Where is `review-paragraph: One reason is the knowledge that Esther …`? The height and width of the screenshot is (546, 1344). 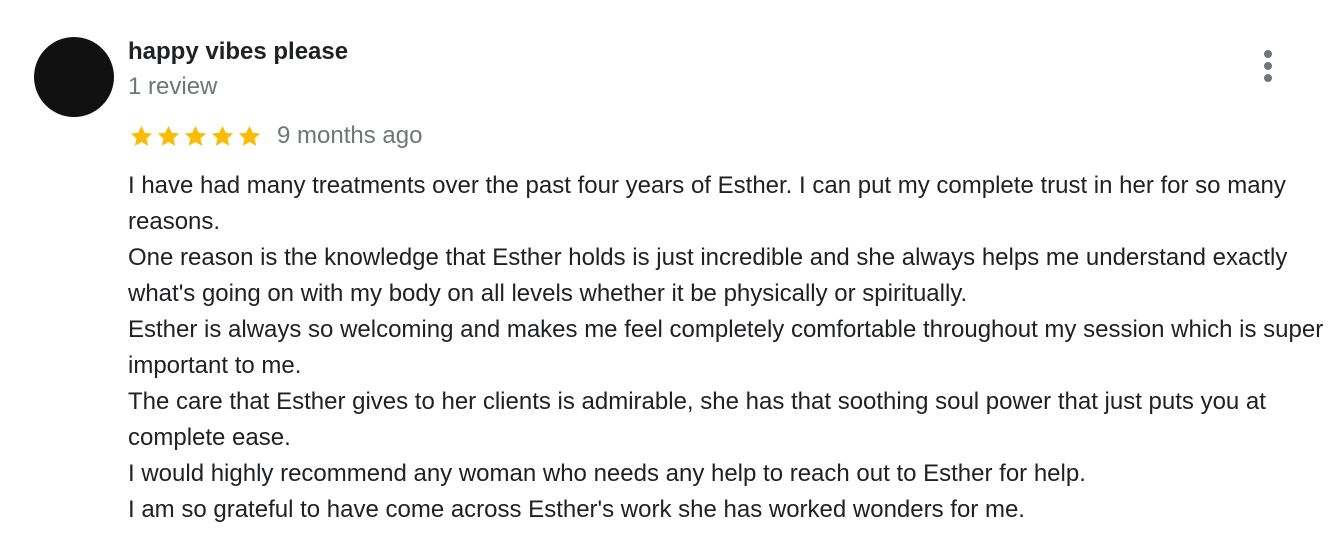
review-paragraph: One reason is the knowledge that Esther … is located at coordinates (708, 275).